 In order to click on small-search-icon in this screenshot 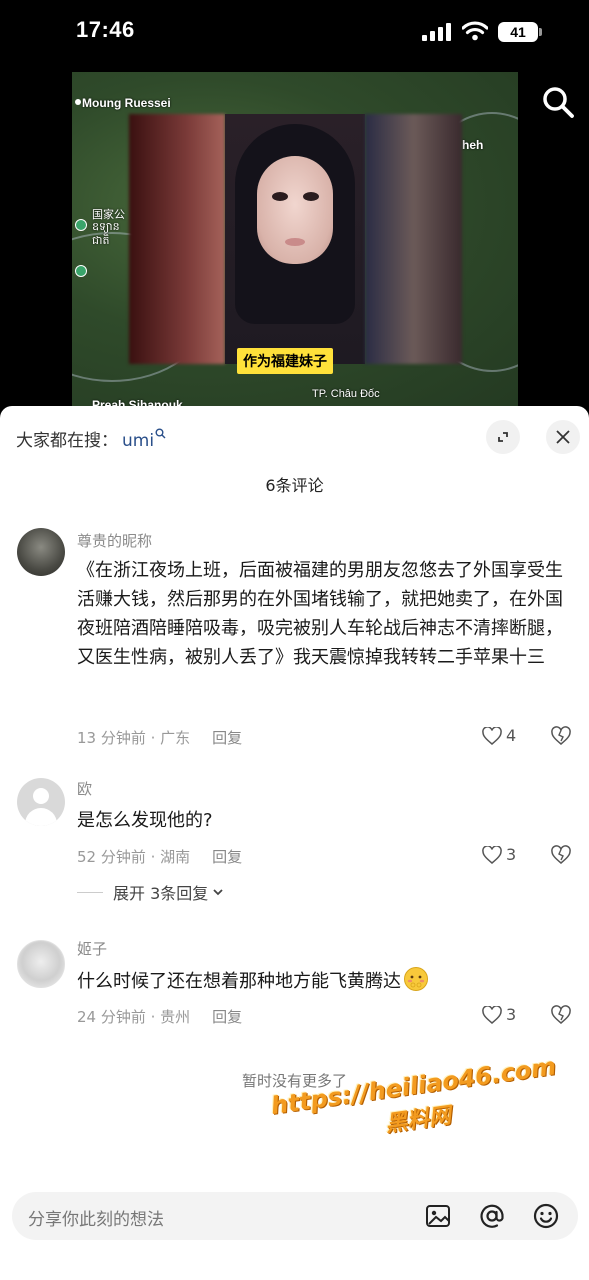, I will do `click(160, 433)`.